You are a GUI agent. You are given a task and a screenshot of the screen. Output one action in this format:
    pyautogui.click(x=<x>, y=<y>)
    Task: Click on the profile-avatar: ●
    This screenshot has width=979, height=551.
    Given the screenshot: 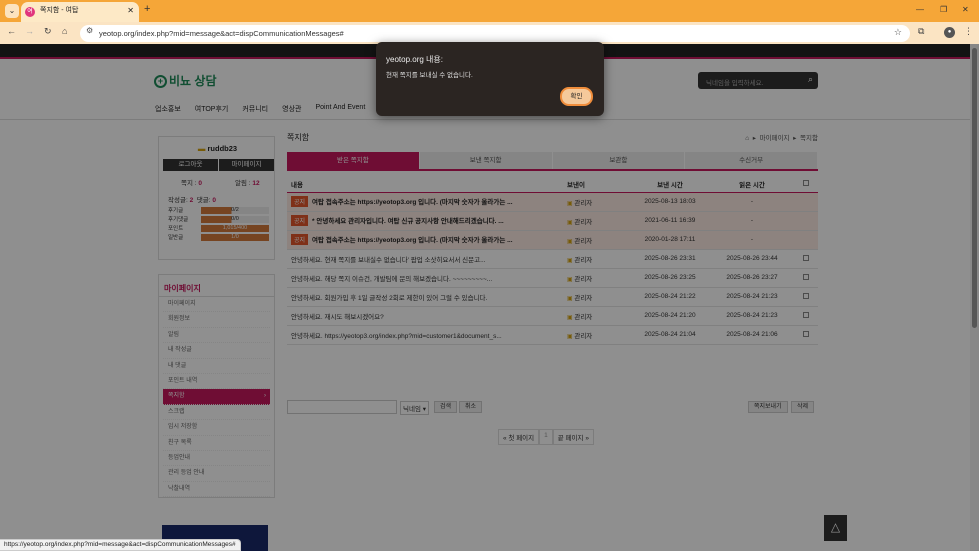 What is the action you would take?
    pyautogui.click(x=949, y=32)
    